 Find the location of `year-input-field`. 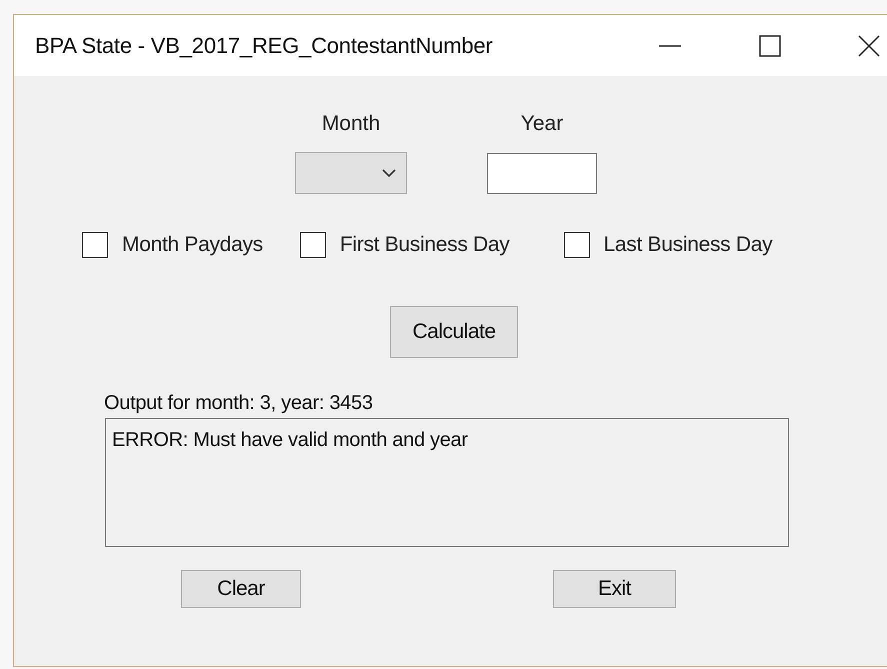

year-input-field is located at coordinates (542, 173).